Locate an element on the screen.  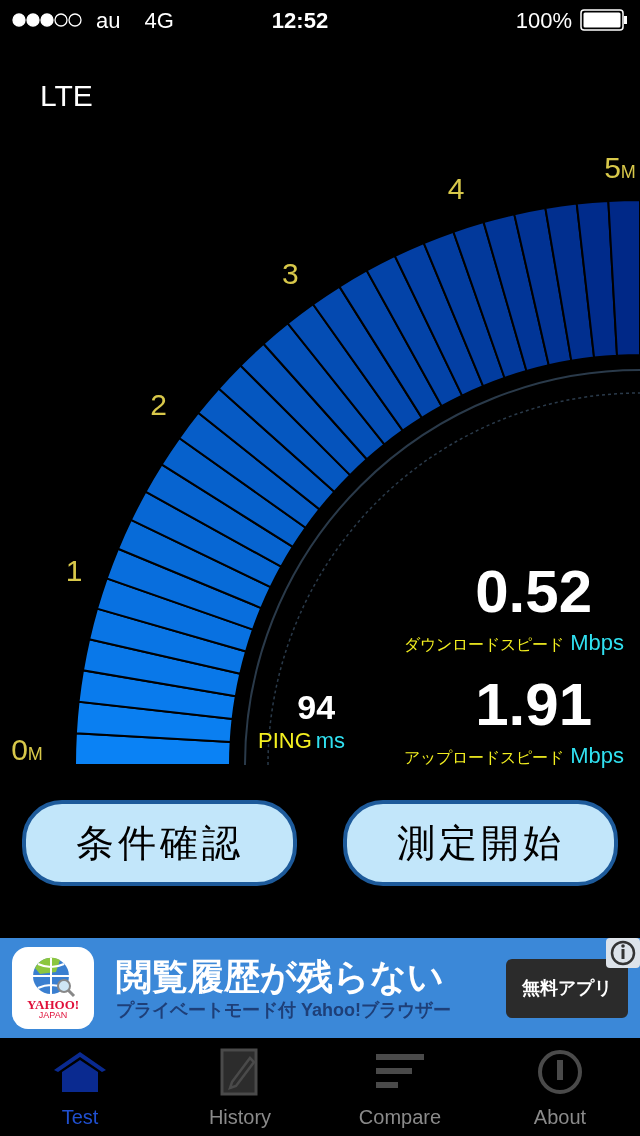
logo-text: YAHOO! is located at coordinates (53, 1004).